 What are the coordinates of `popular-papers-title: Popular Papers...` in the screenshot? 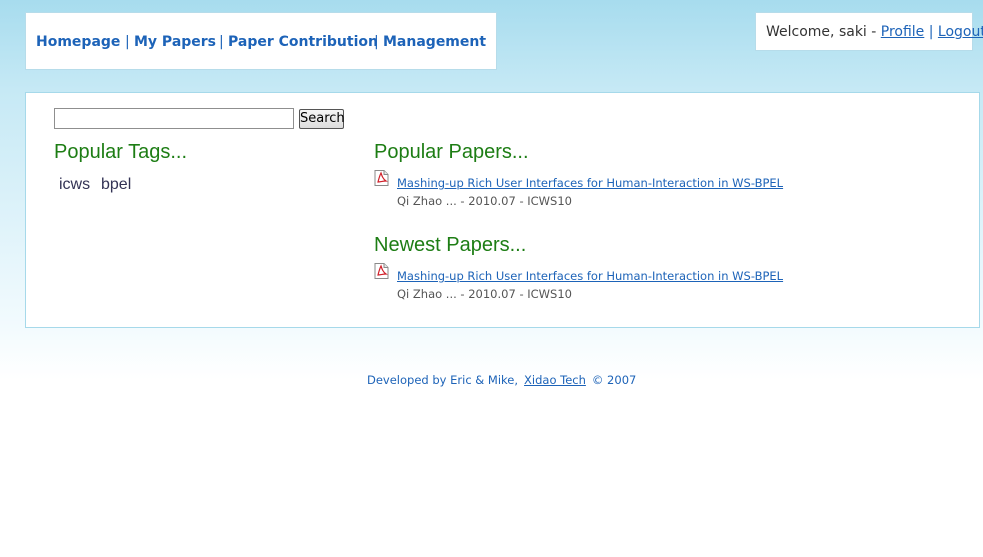 It's located at (451, 152).